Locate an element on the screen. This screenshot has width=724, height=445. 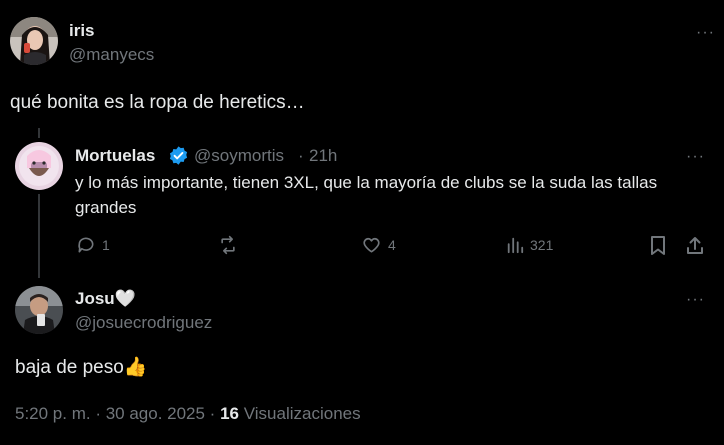
repost-icon is located at coordinates (228, 245).